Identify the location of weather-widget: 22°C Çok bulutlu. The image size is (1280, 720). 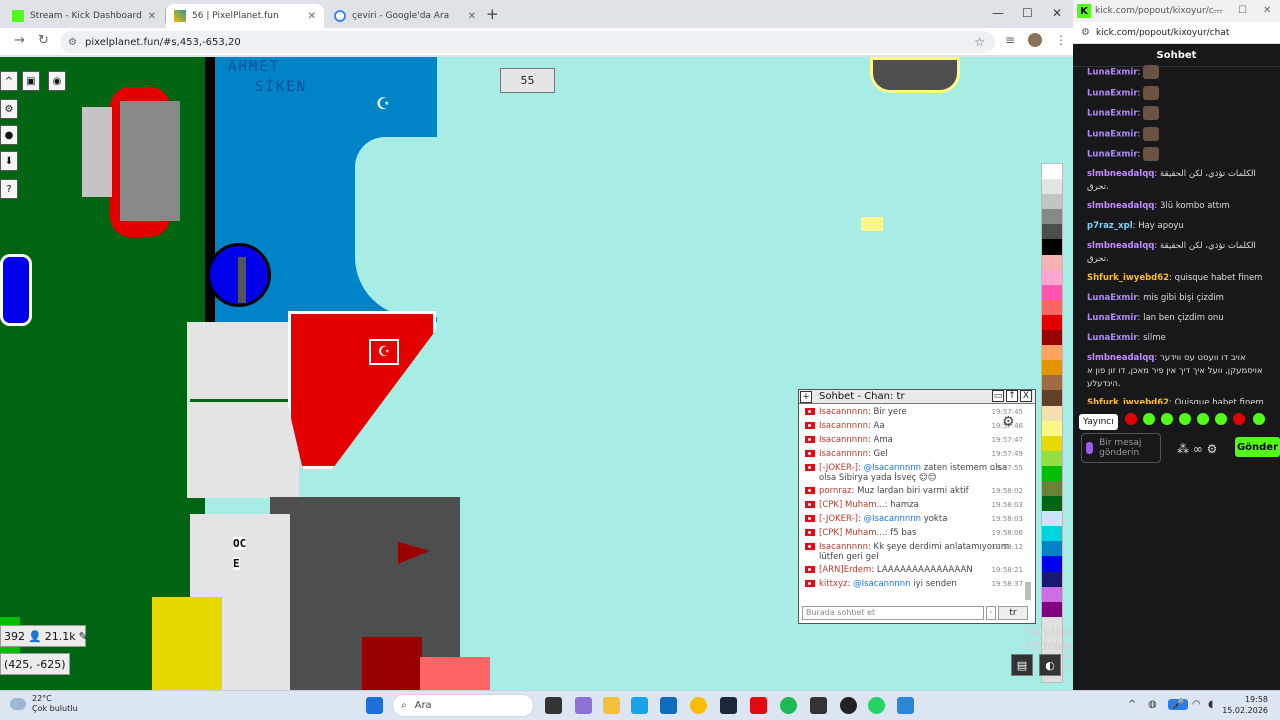
(44, 704).